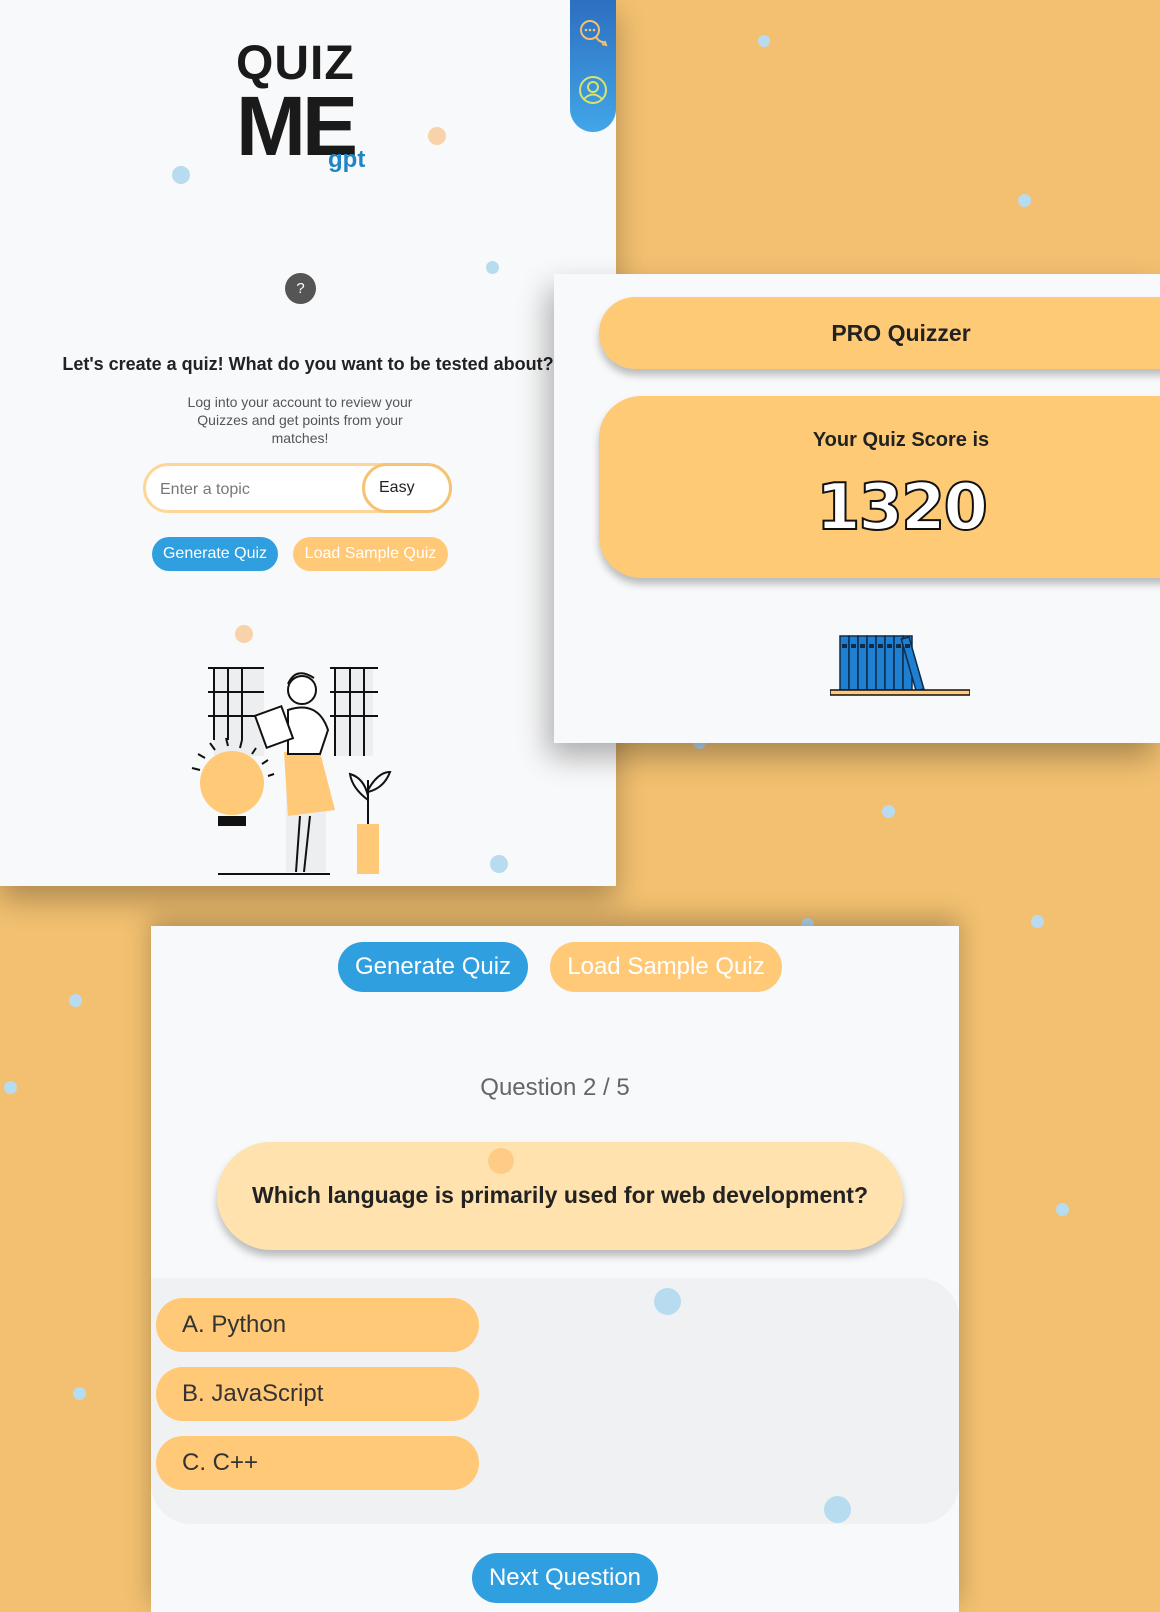 This screenshot has height=1612, width=1160. I want to click on rank-badge: PRO Quizzer, so click(879, 333).